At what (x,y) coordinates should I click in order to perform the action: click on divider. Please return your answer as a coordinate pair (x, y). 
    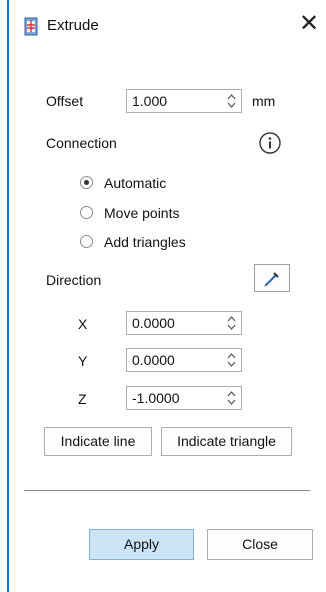
    Looking at the image, I should click on (167, 490).